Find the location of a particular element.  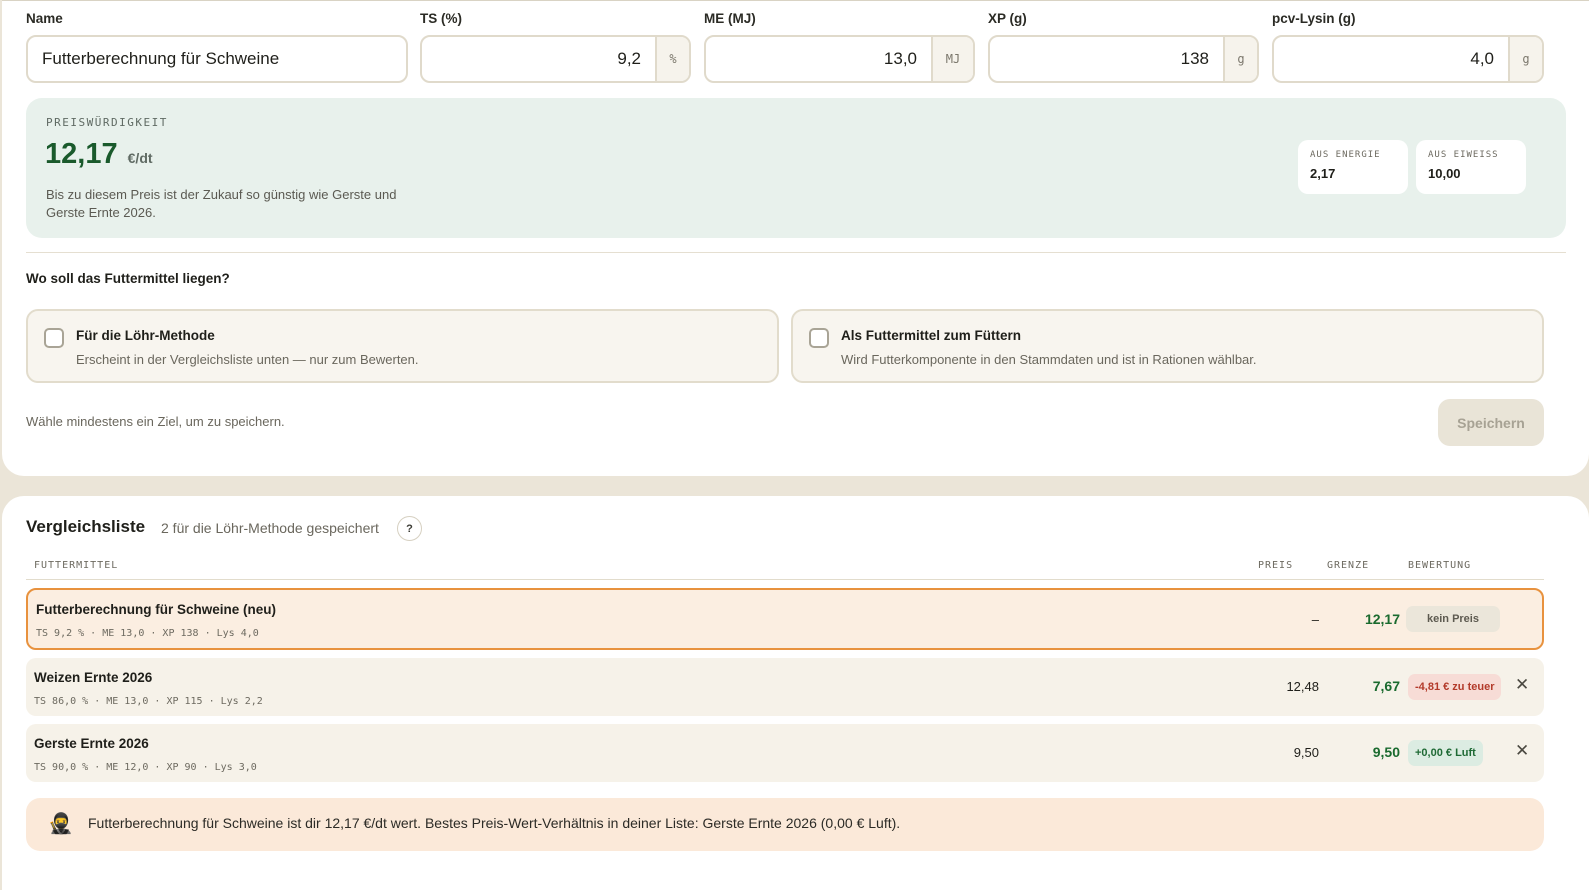

me-unit: MJ is located at coordinates (952, 59).